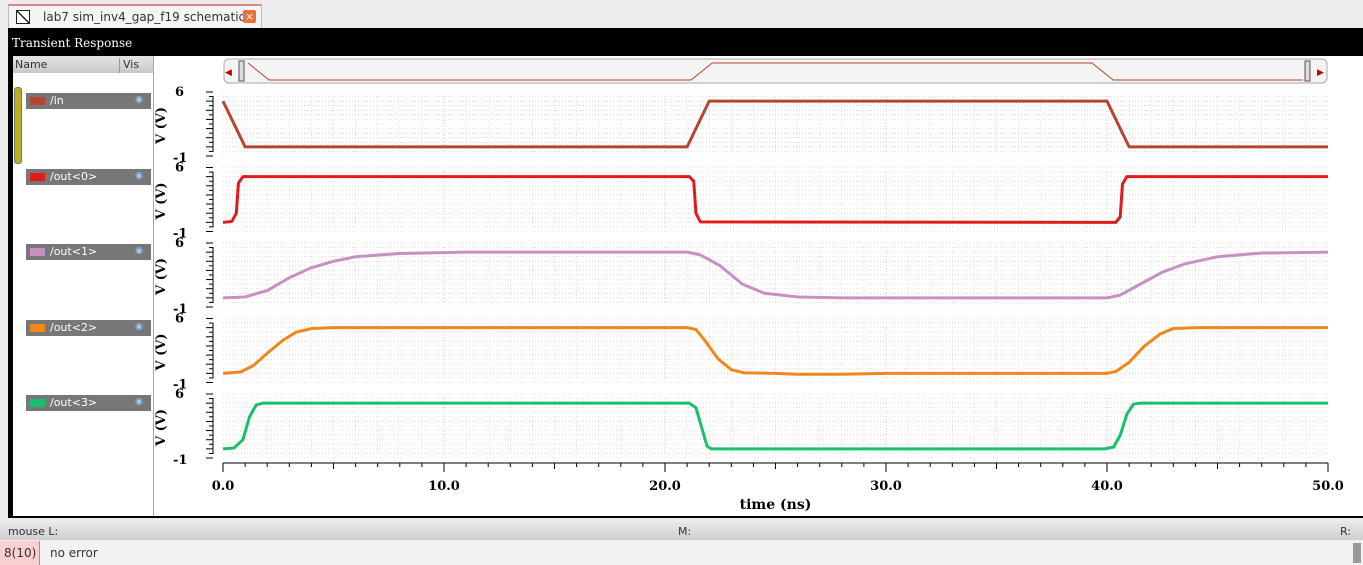 Image resolution: width=1363 pixels, height=565 pixels. I want to click on strip-scrollbar, so click(18, 125).